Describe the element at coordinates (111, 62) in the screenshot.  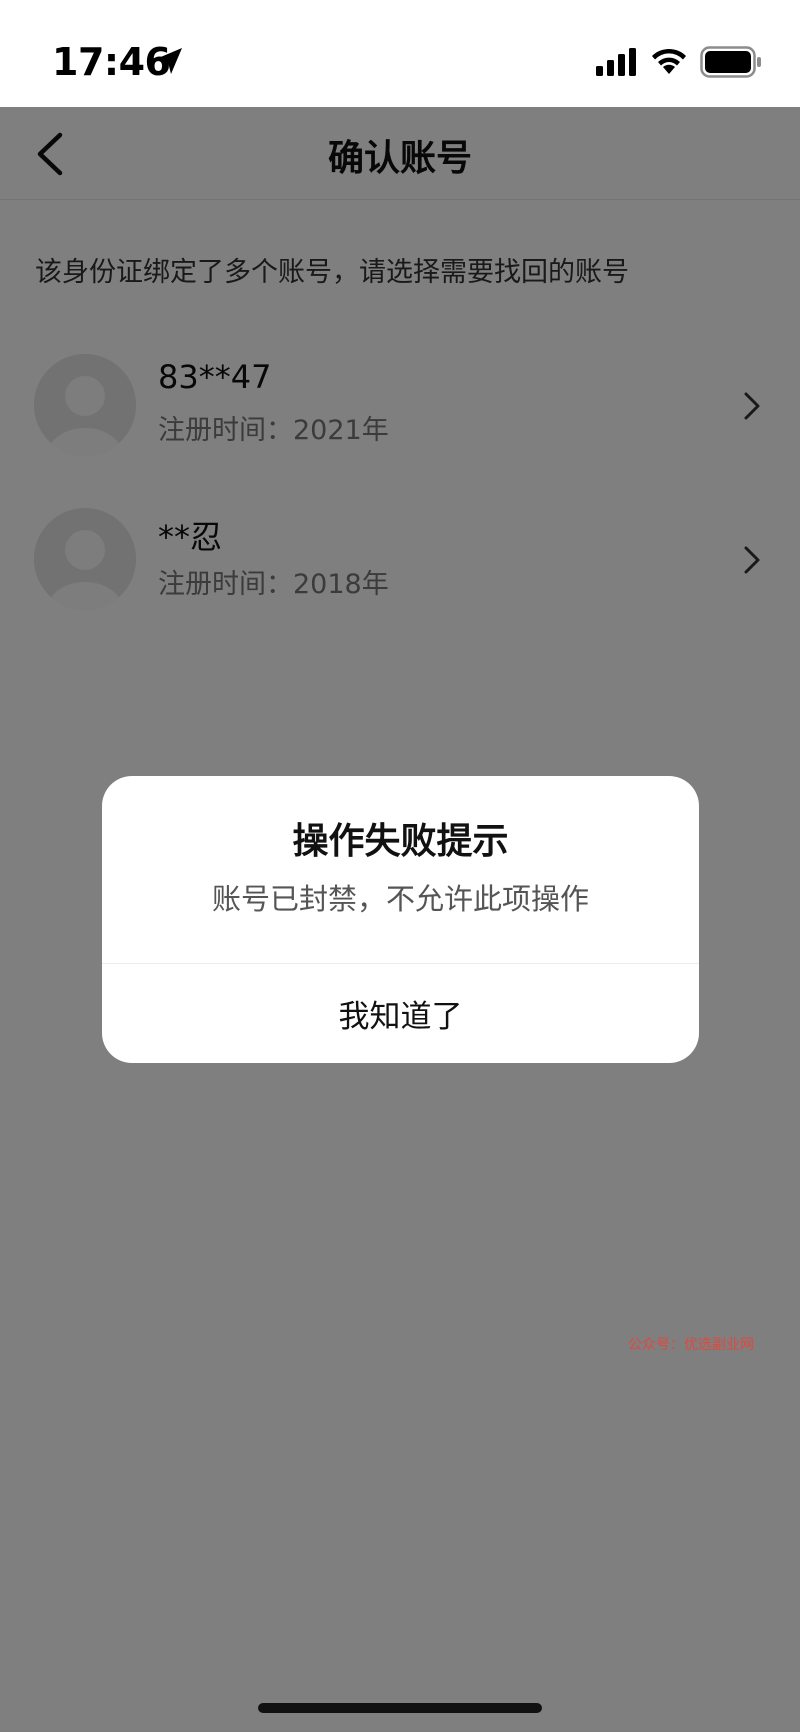
I see `status-time: 17:46` at that location.